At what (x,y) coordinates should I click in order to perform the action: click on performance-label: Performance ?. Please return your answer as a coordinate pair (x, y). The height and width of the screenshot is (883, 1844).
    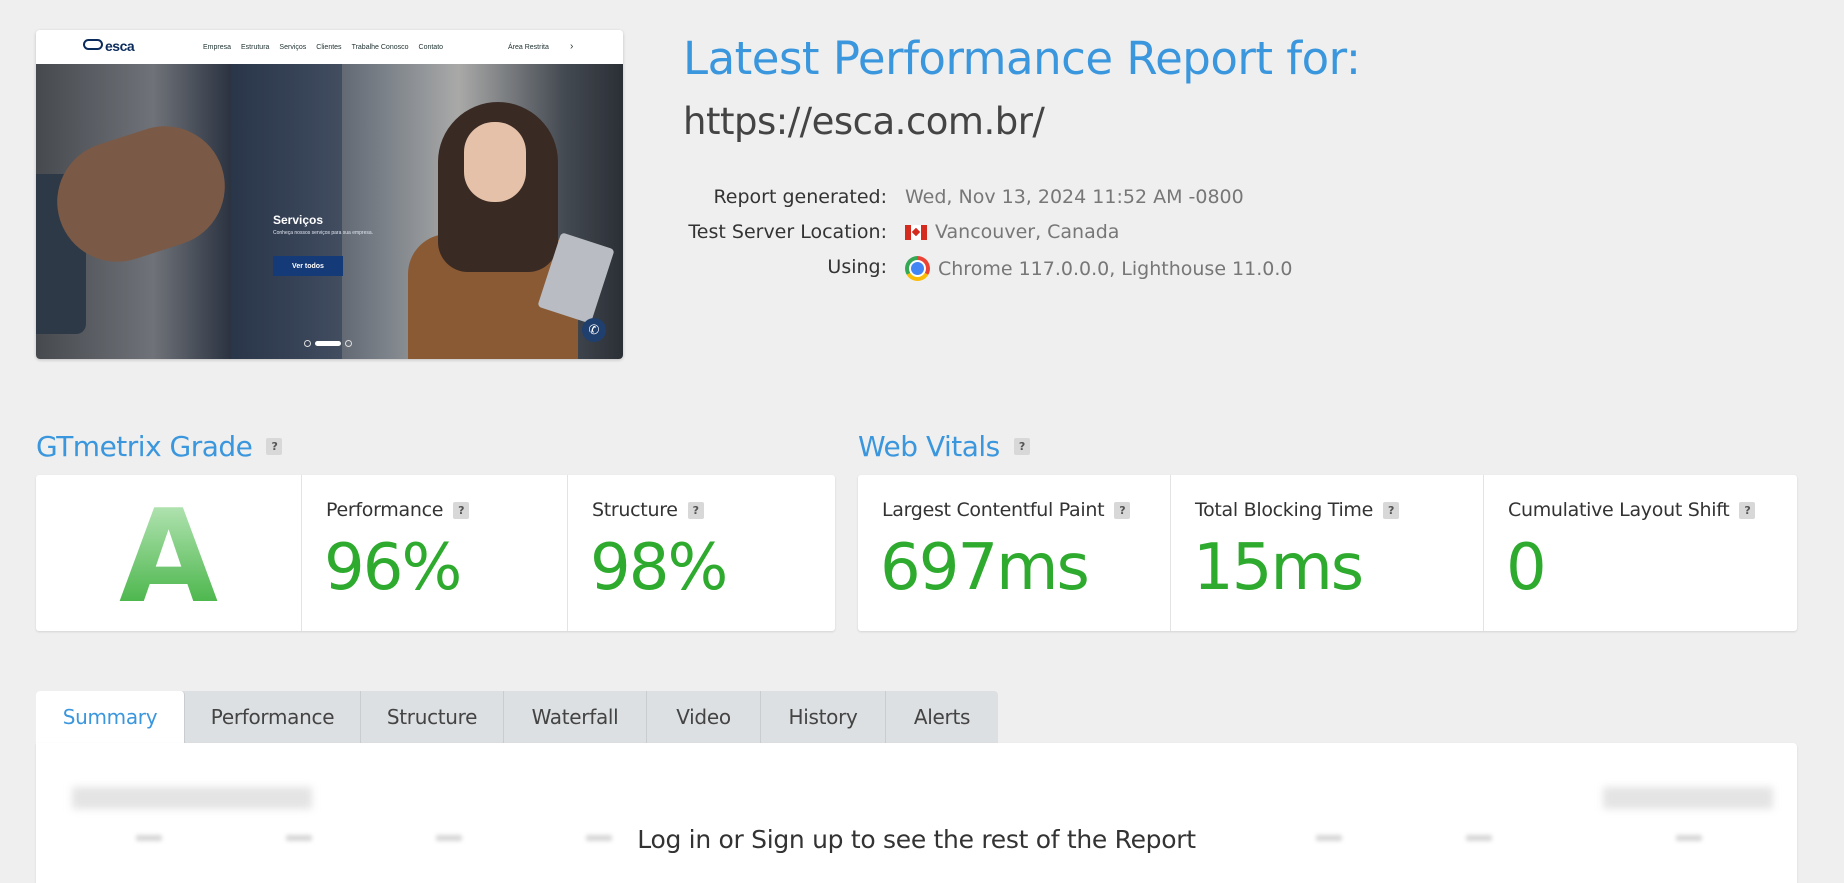
    Looking at the image, I should click on (398, 510).